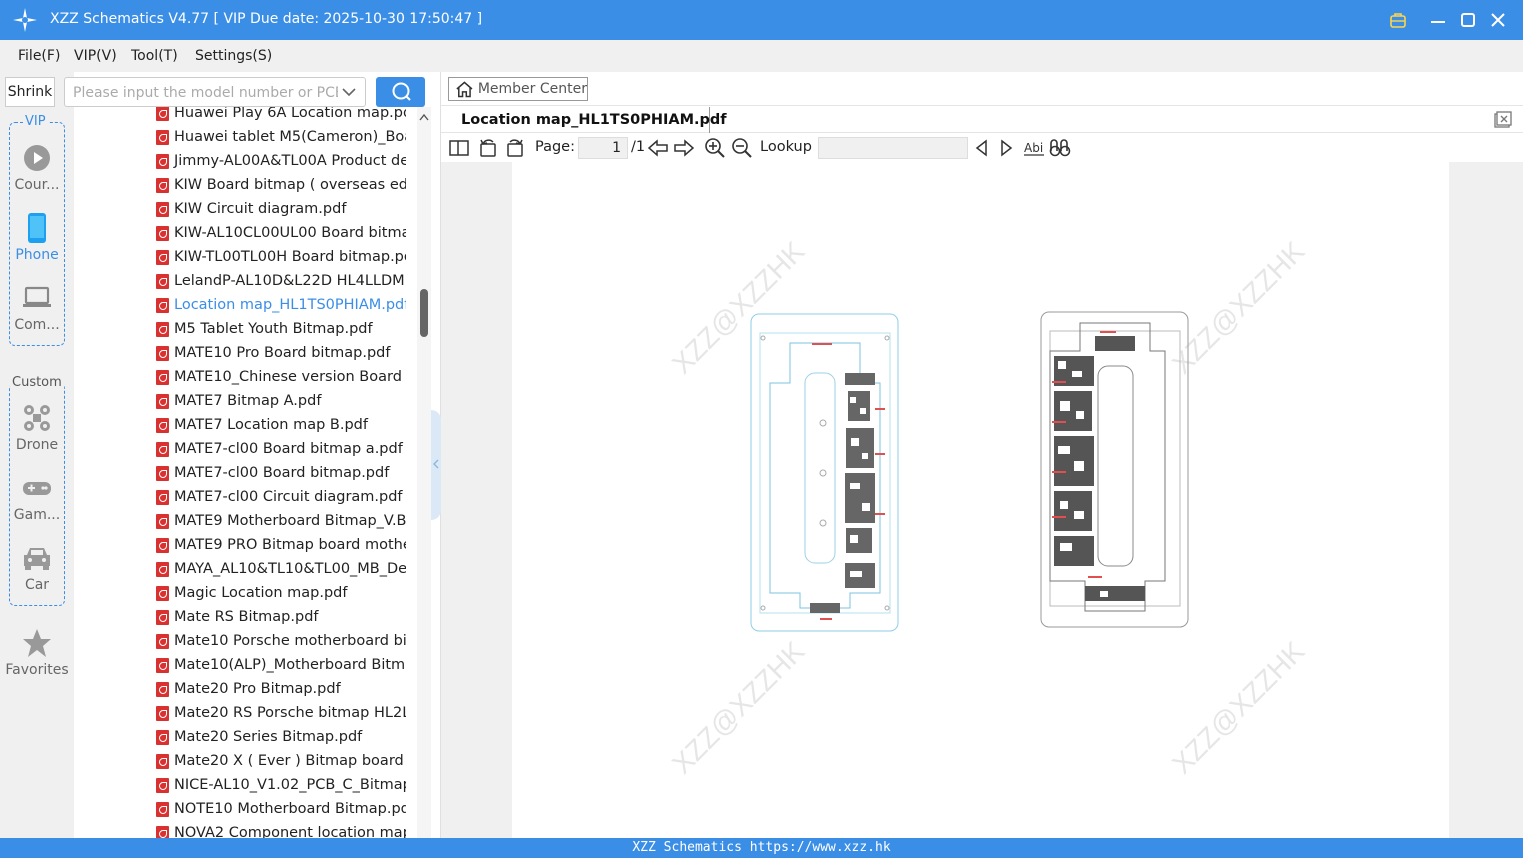  I want to click on file-list-item: KIW-AL10CL00UL00 Board bitmap., so click(281, 233).